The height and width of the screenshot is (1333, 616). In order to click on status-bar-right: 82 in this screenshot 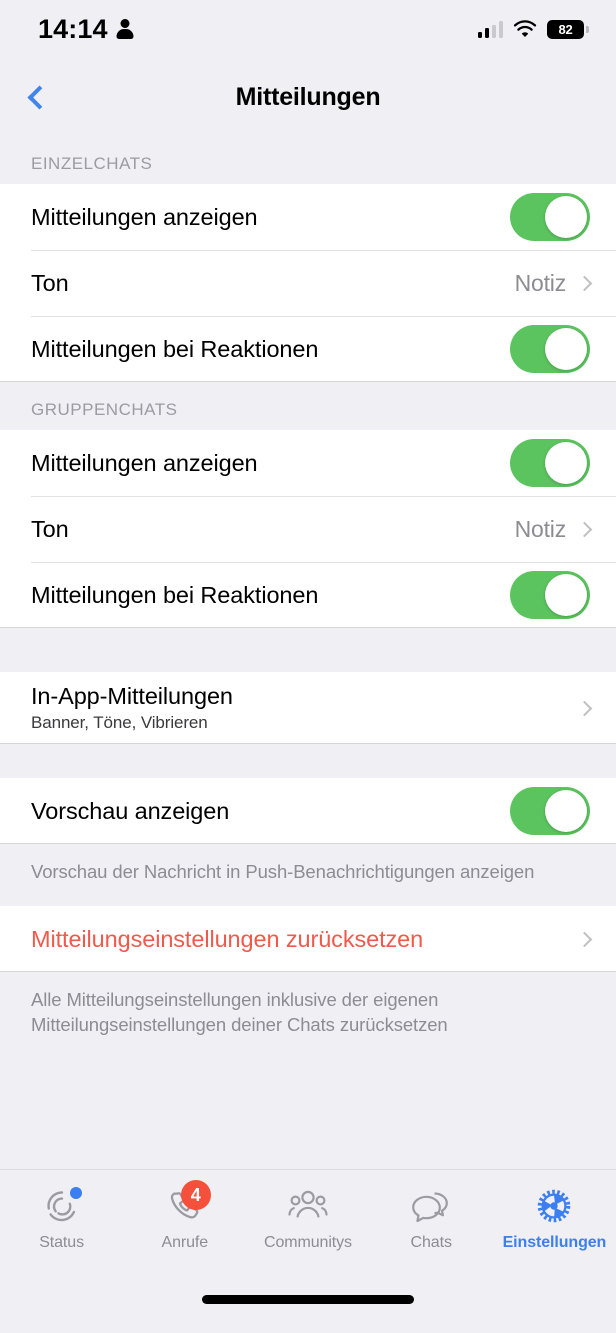, I will do `click(533, 29)`.